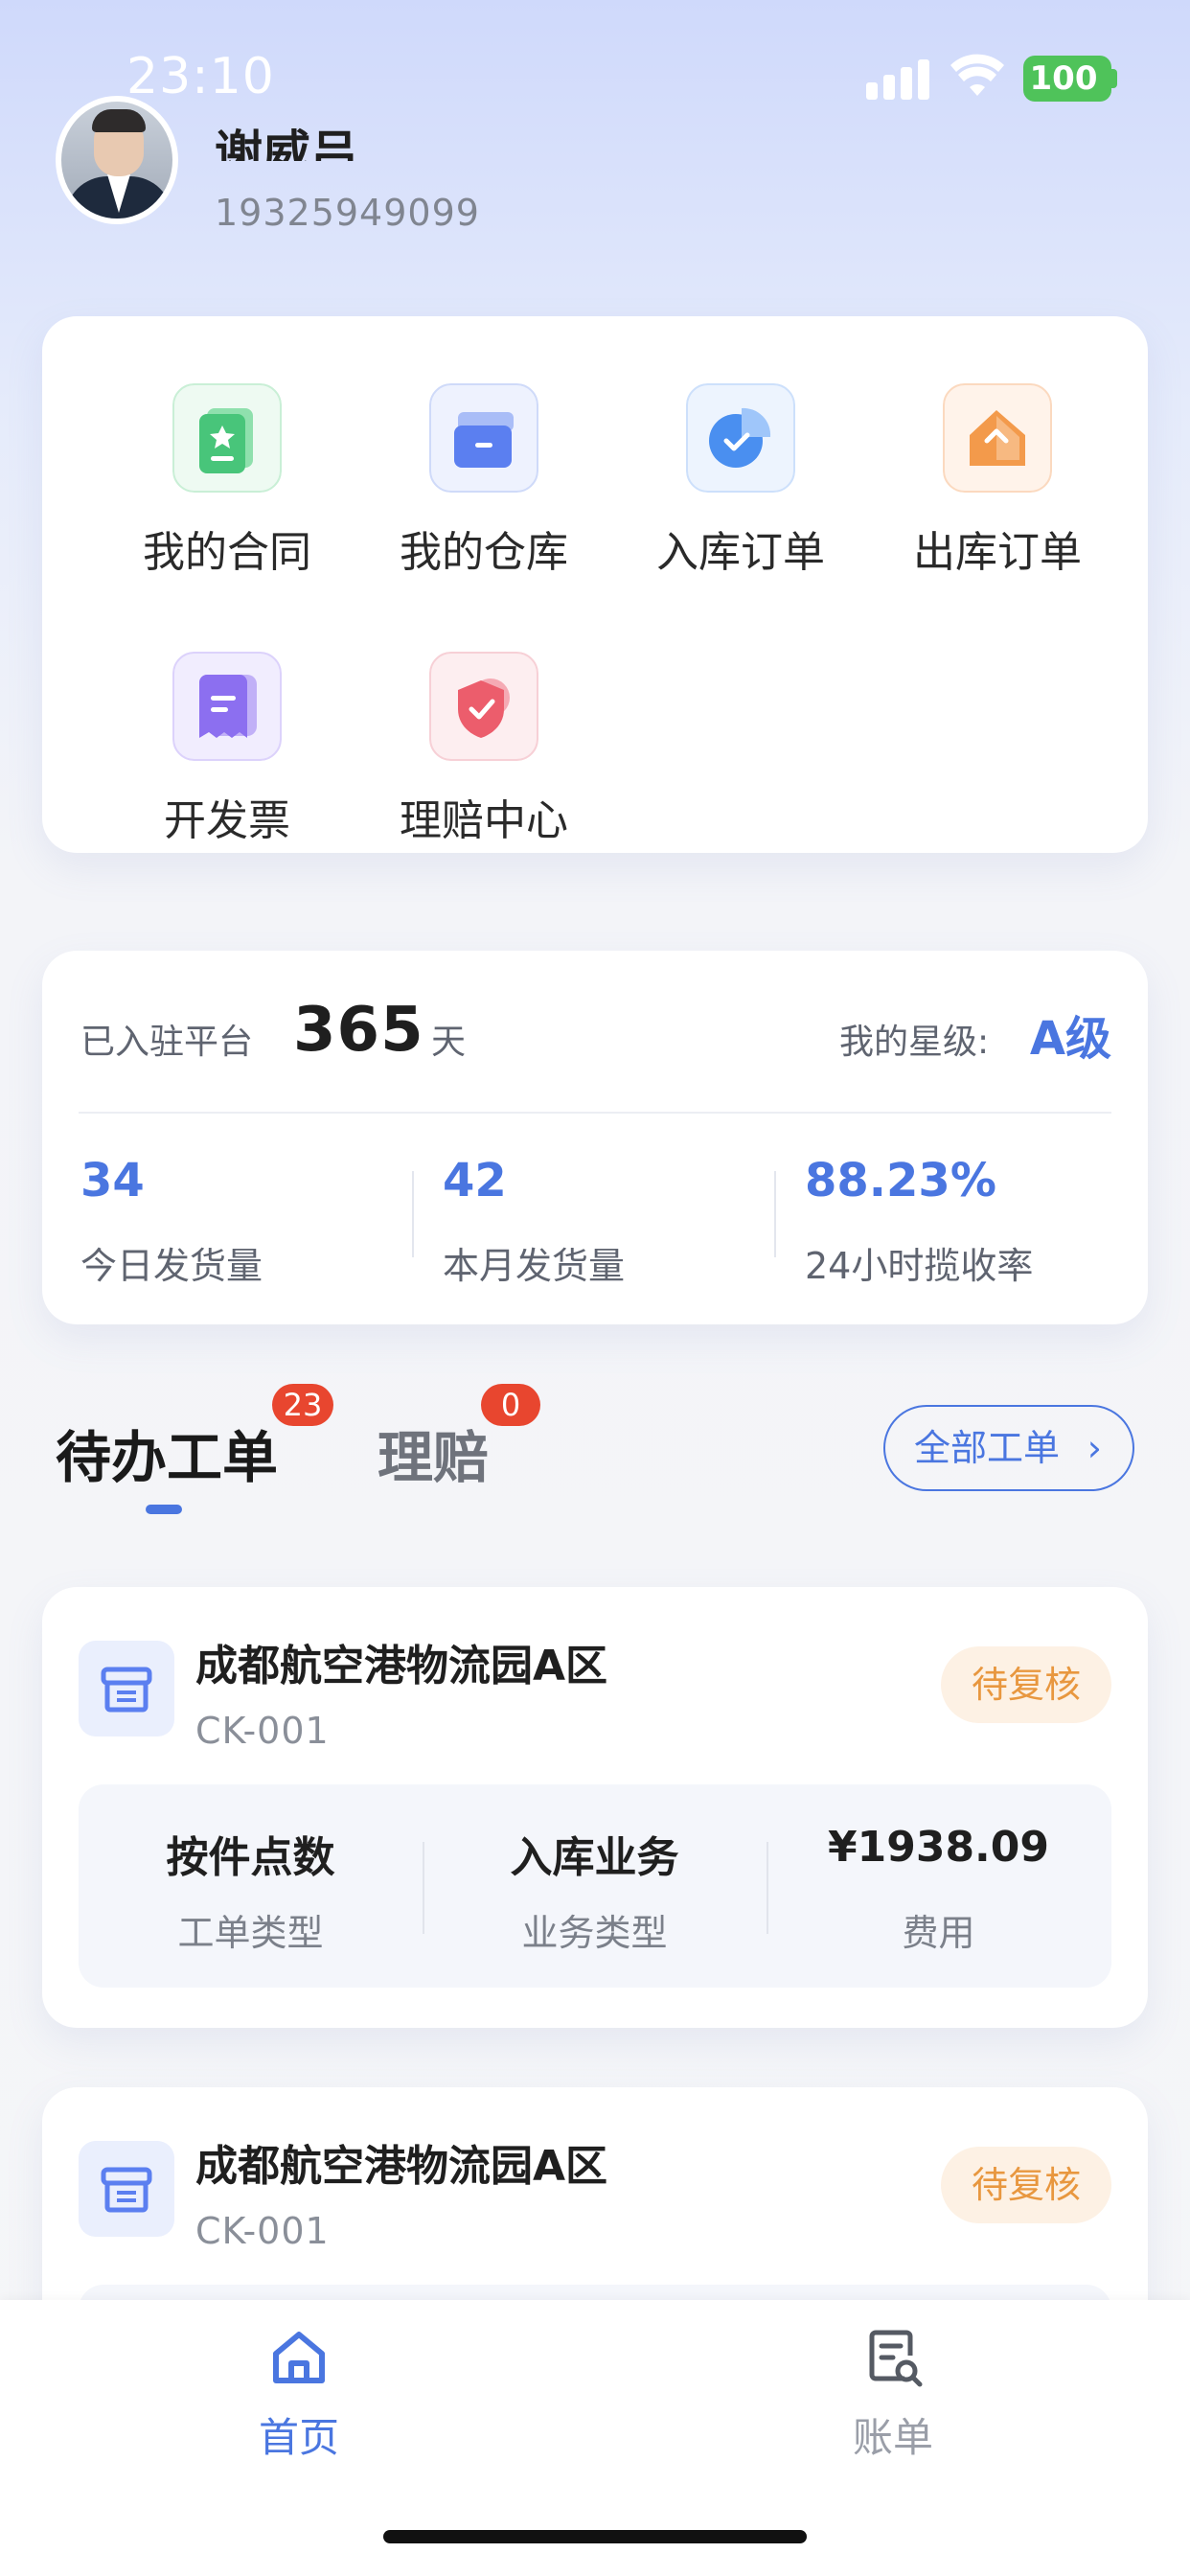 Image resolution: width=1190 pixels, height=2576 pixels. Describe the element at coordinates (938, 1847) in the screenshot. I see `detail-value: ¥1938.09` at that location.